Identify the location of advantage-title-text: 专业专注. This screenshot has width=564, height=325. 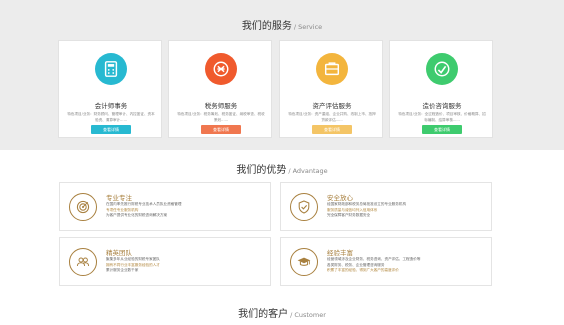
(119, 198).